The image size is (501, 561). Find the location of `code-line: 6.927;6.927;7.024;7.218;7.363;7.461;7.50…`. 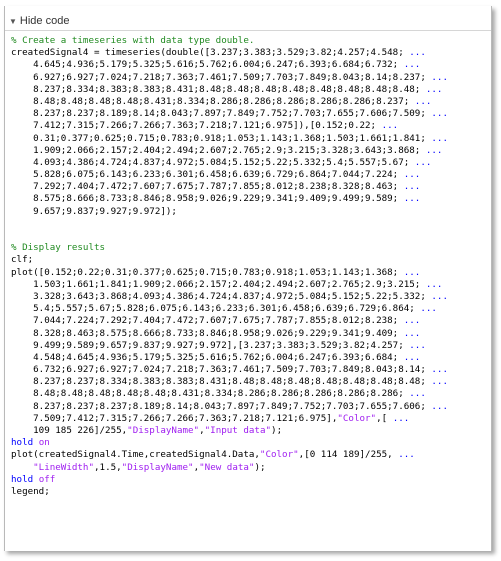

code-line: 6.927;6.927;7.024;7.218;7.363;7.461;7.50… is located at coordinates (251, 78).